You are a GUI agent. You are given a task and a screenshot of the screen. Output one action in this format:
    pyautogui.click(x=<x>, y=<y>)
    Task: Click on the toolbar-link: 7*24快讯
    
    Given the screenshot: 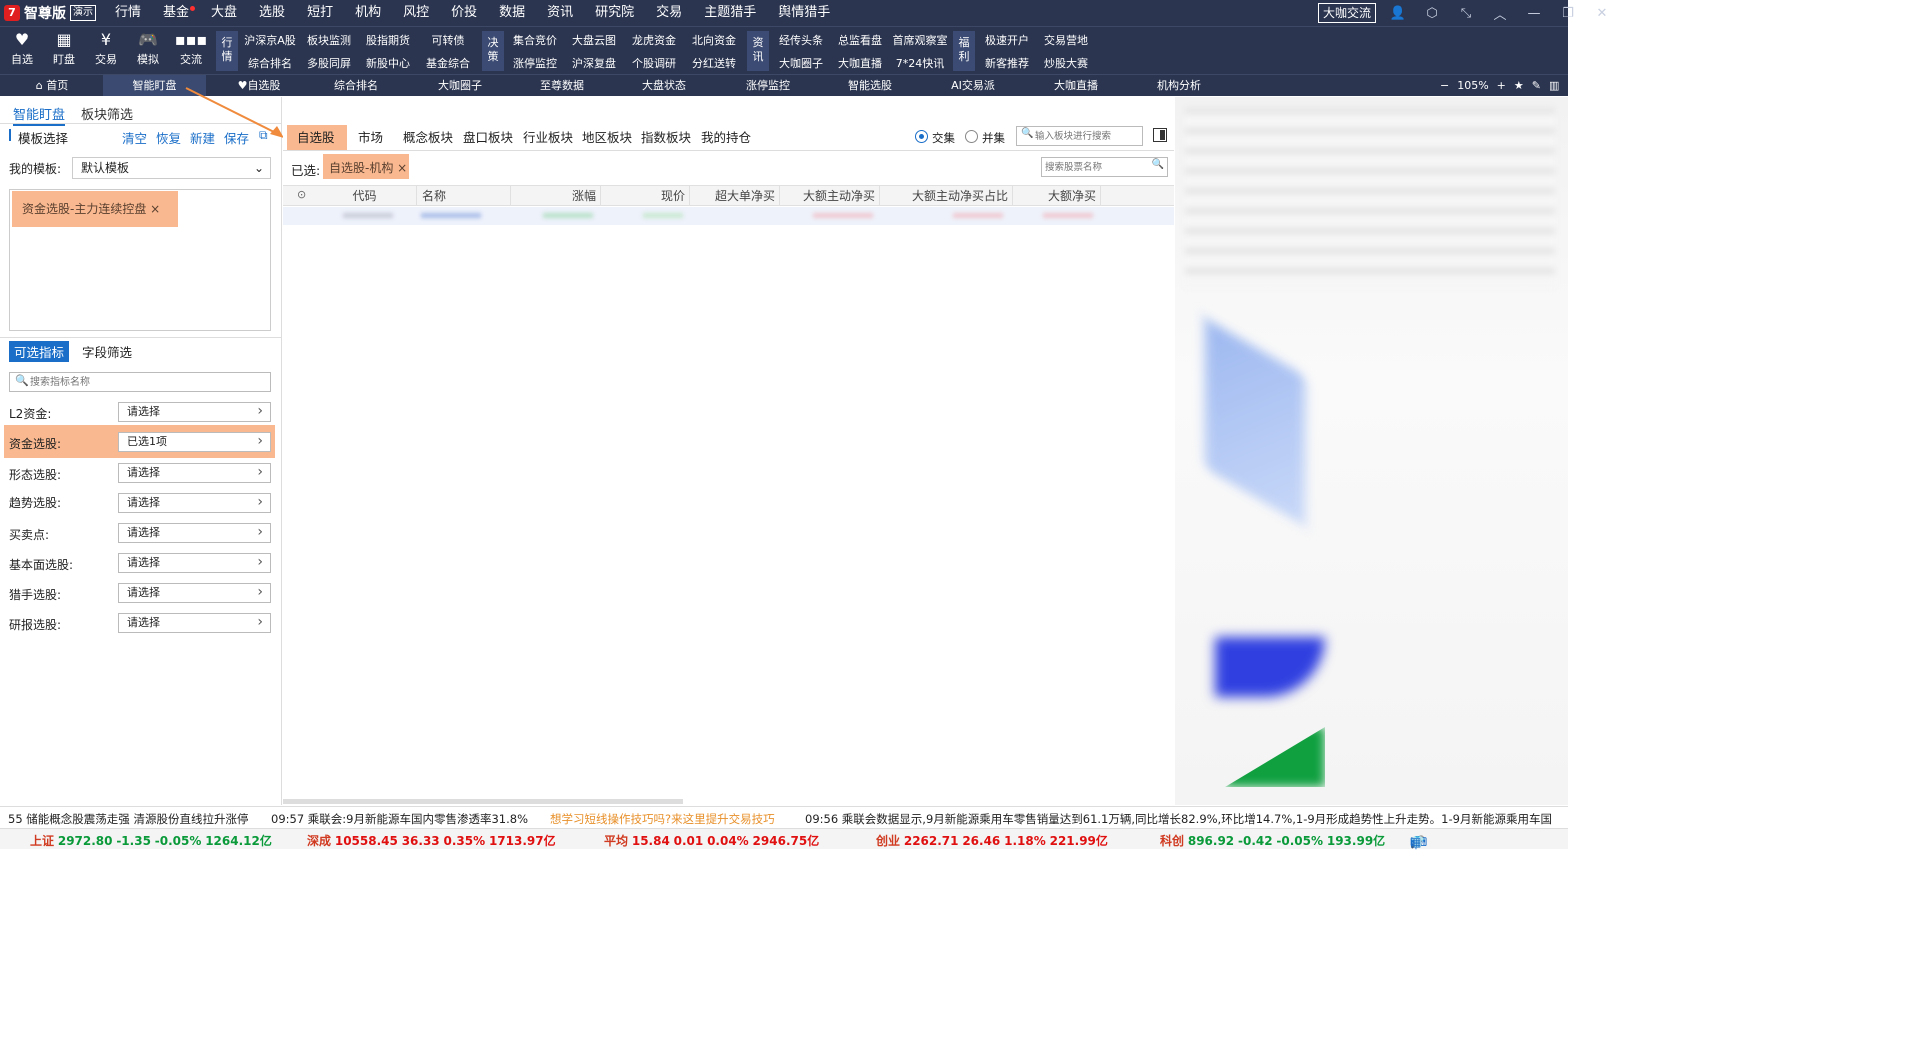 What is the action you would take?
    pyautogui.click(x=920, y=63)
    